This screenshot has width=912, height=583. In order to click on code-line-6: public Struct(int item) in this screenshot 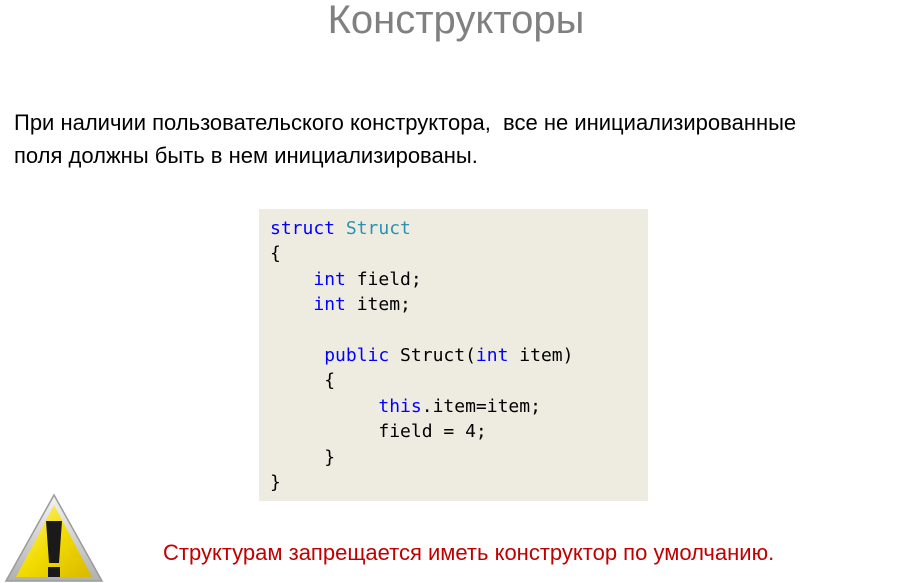, I will do `click(459, 355)`.